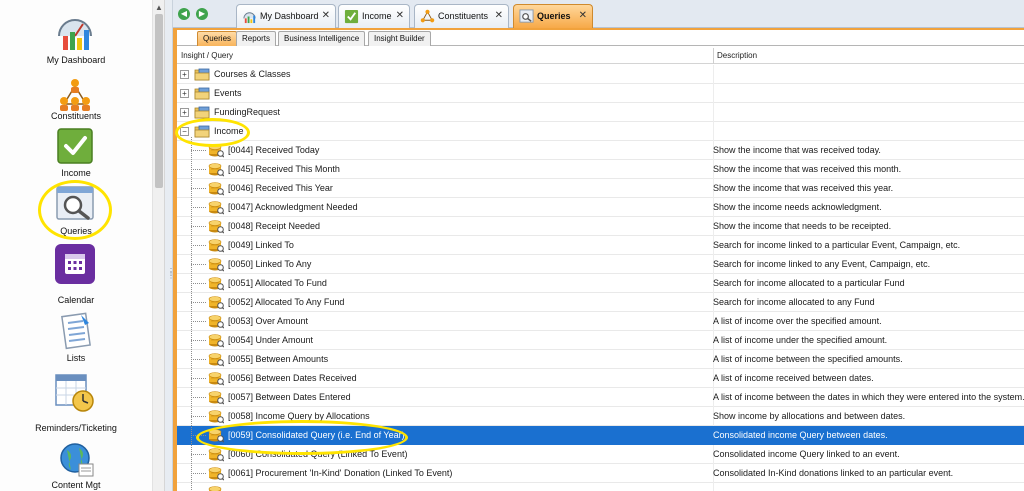 This screenshot has width=1024, height=491. I want to click on nav-label-income: Income, so click(76, 173).